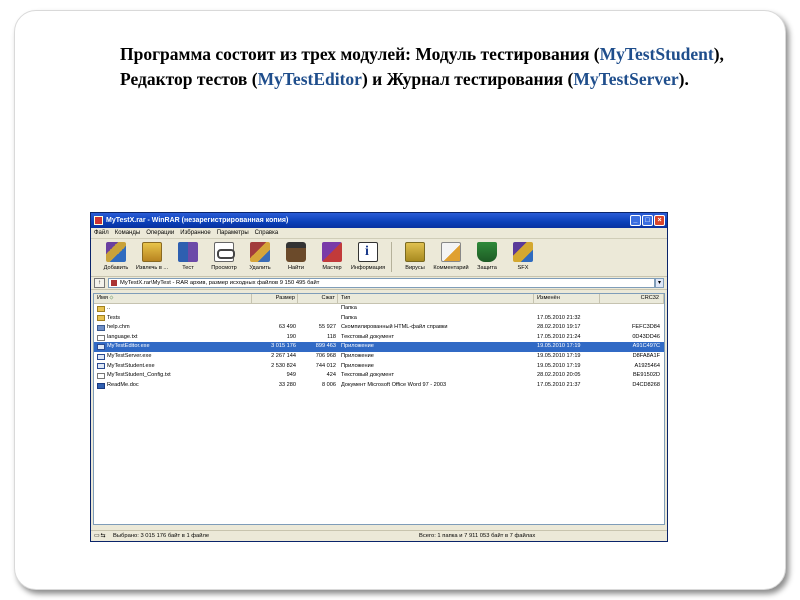  What do you see at coordinates (632, 298) in the screenshot?
I see `col-crc: CRC32` at bounding box center [632, 298].